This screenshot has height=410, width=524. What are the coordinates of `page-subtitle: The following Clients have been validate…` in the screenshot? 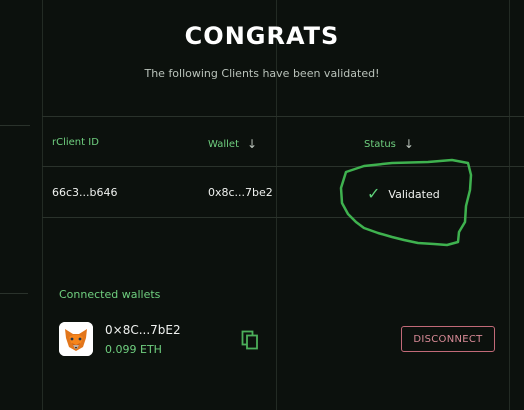 It's located at (262, 73).